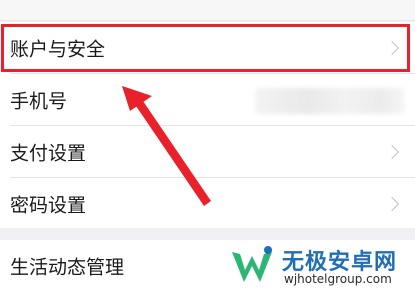  Describe the element at coordinates (338, 279) in the screenshot. I see `watermark-url: wjhotelgroup.com` at that location.